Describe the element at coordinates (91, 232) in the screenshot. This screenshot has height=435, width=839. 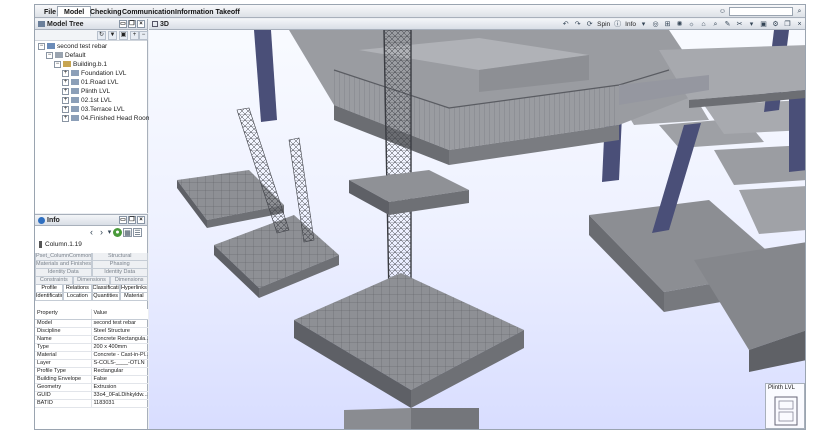
I see `back-arrow-icon: ‹` at that location.